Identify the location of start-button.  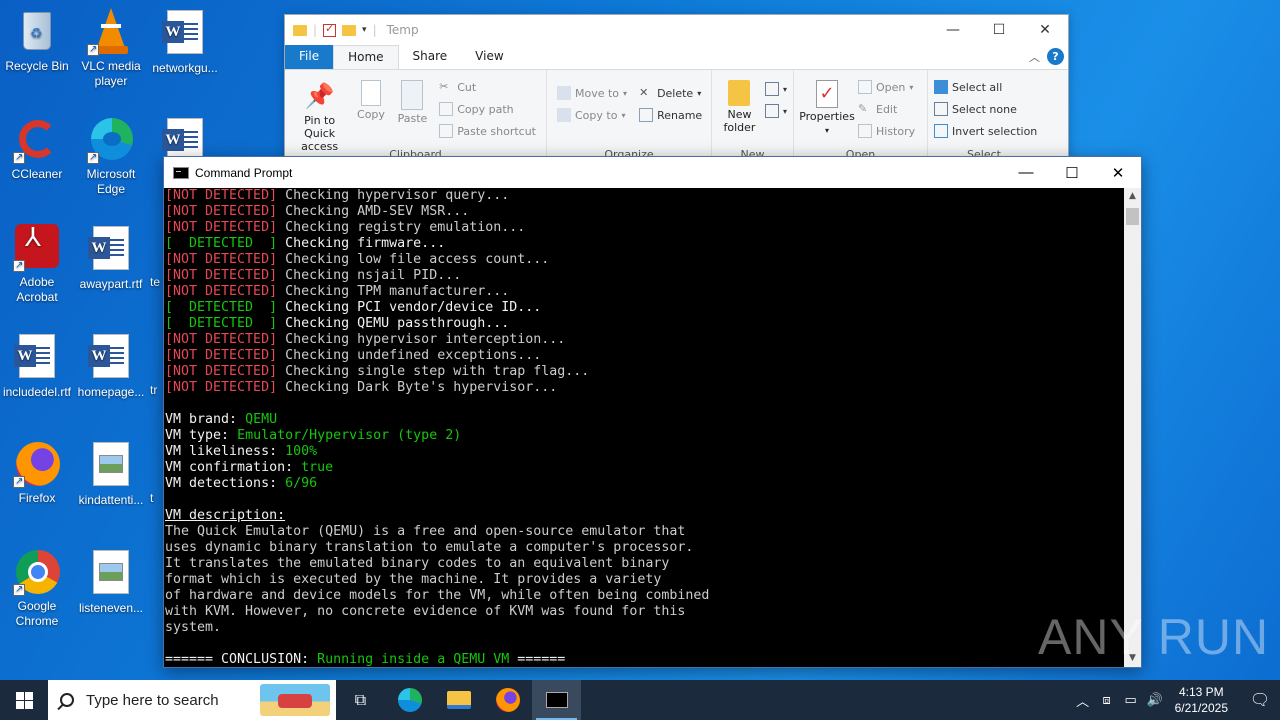
(24, 700).